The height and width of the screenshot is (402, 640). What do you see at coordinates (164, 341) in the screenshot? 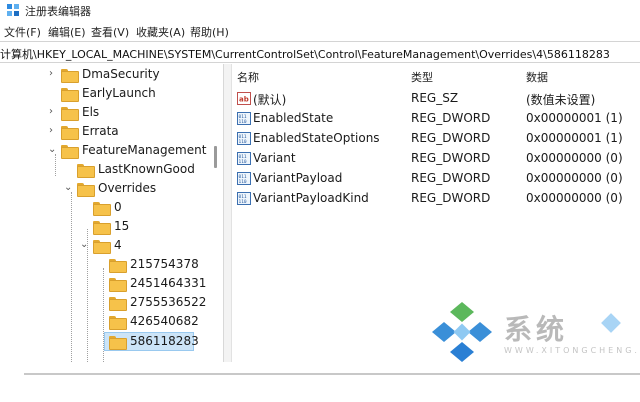
I see `tree-item-label: 586118283` at bounding box center [164, 341].